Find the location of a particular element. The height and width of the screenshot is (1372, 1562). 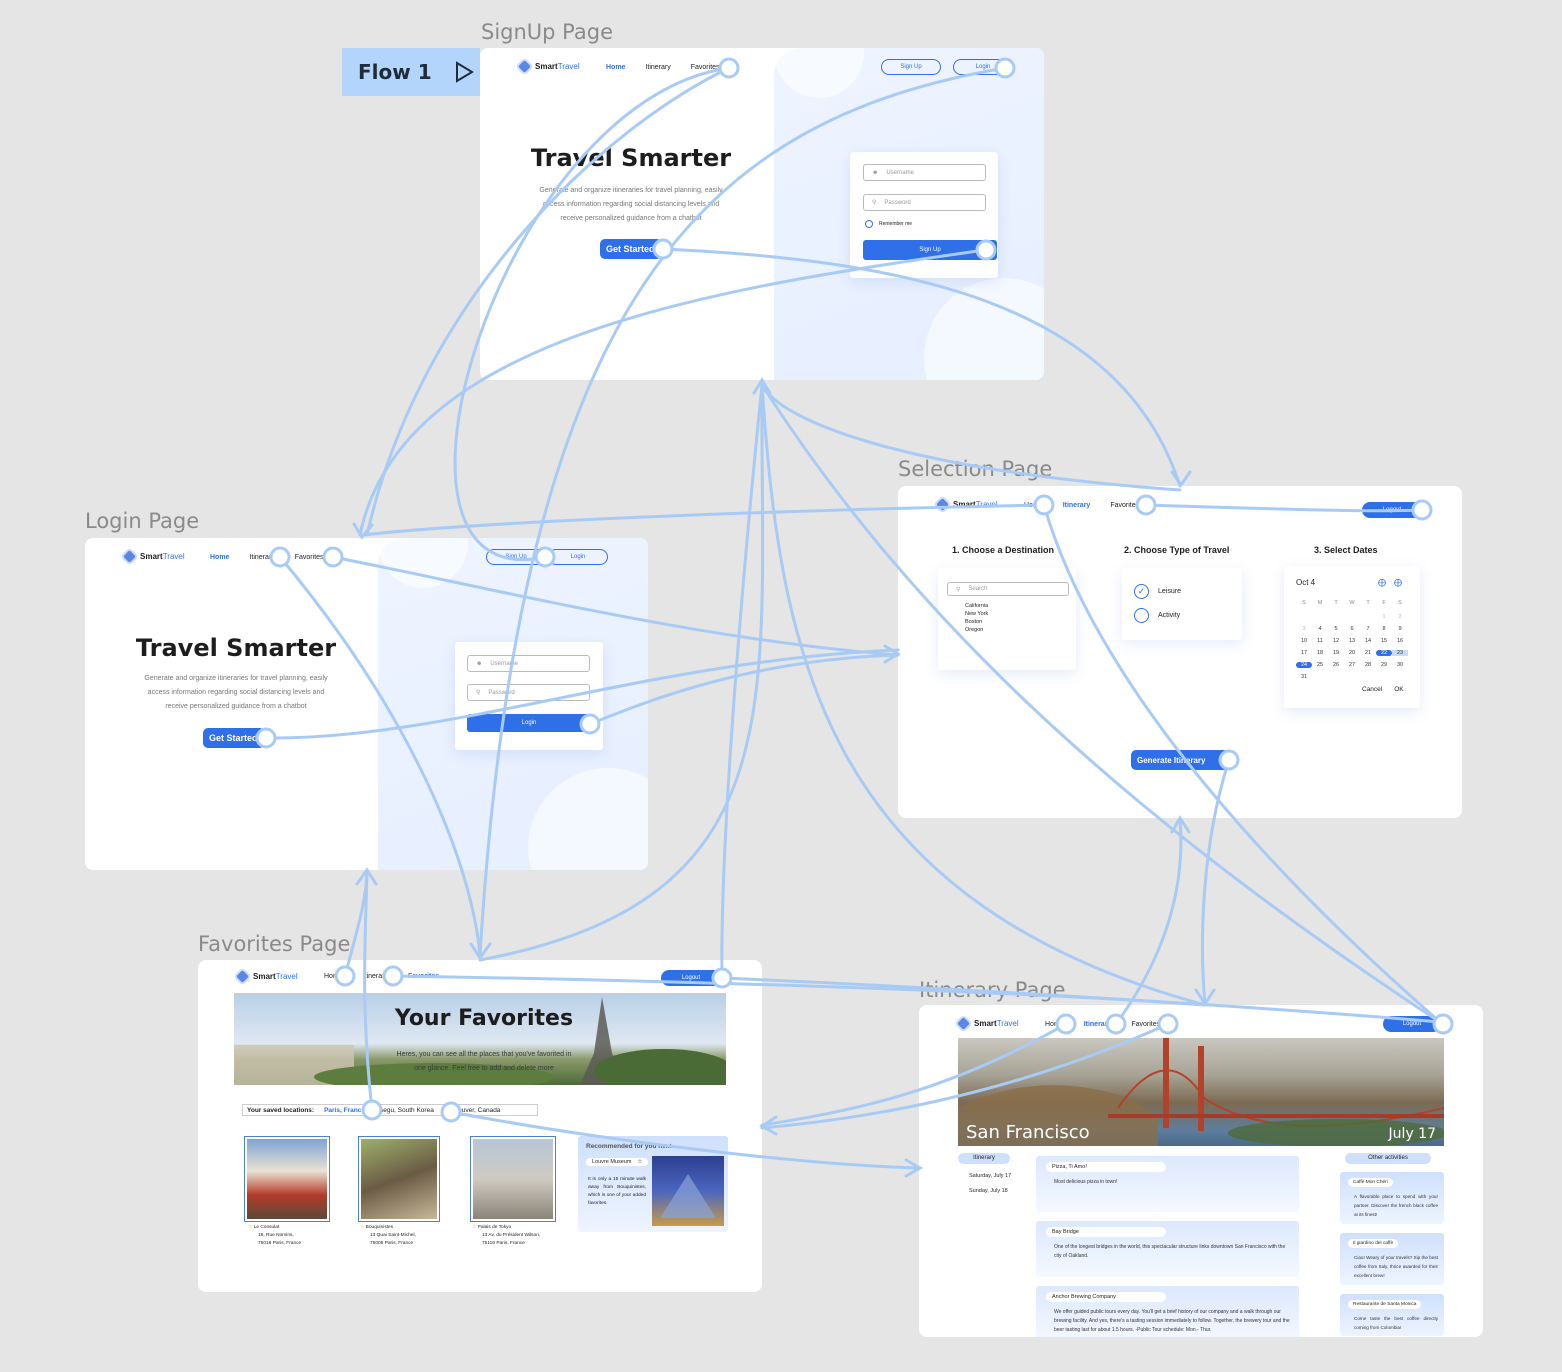

calendar-day: 9 is located at coordinates (1400, 629).